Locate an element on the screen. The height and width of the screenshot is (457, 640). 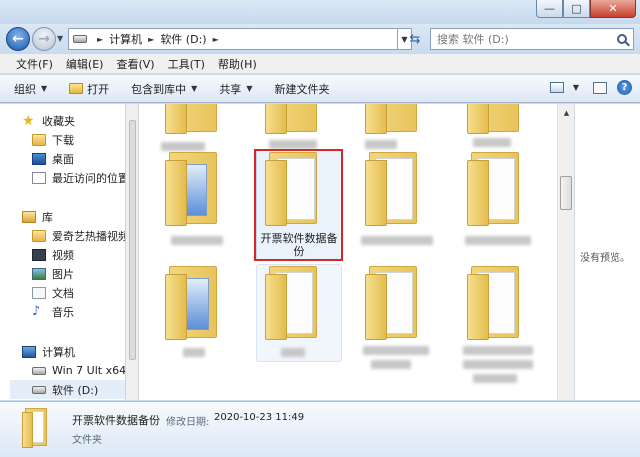
include-library-label: 包含到库中 is located at coordinates (159, 89).